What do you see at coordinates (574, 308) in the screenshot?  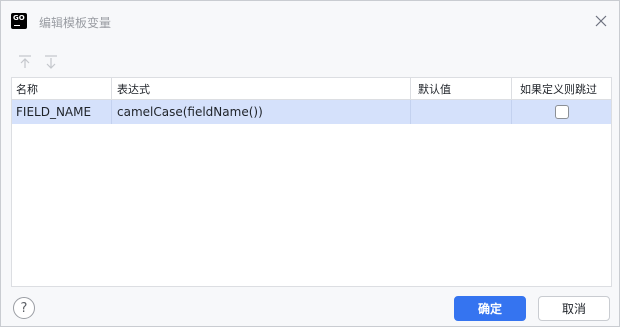 I see `cancel-button: 取消` at bounding box center [574, 308].